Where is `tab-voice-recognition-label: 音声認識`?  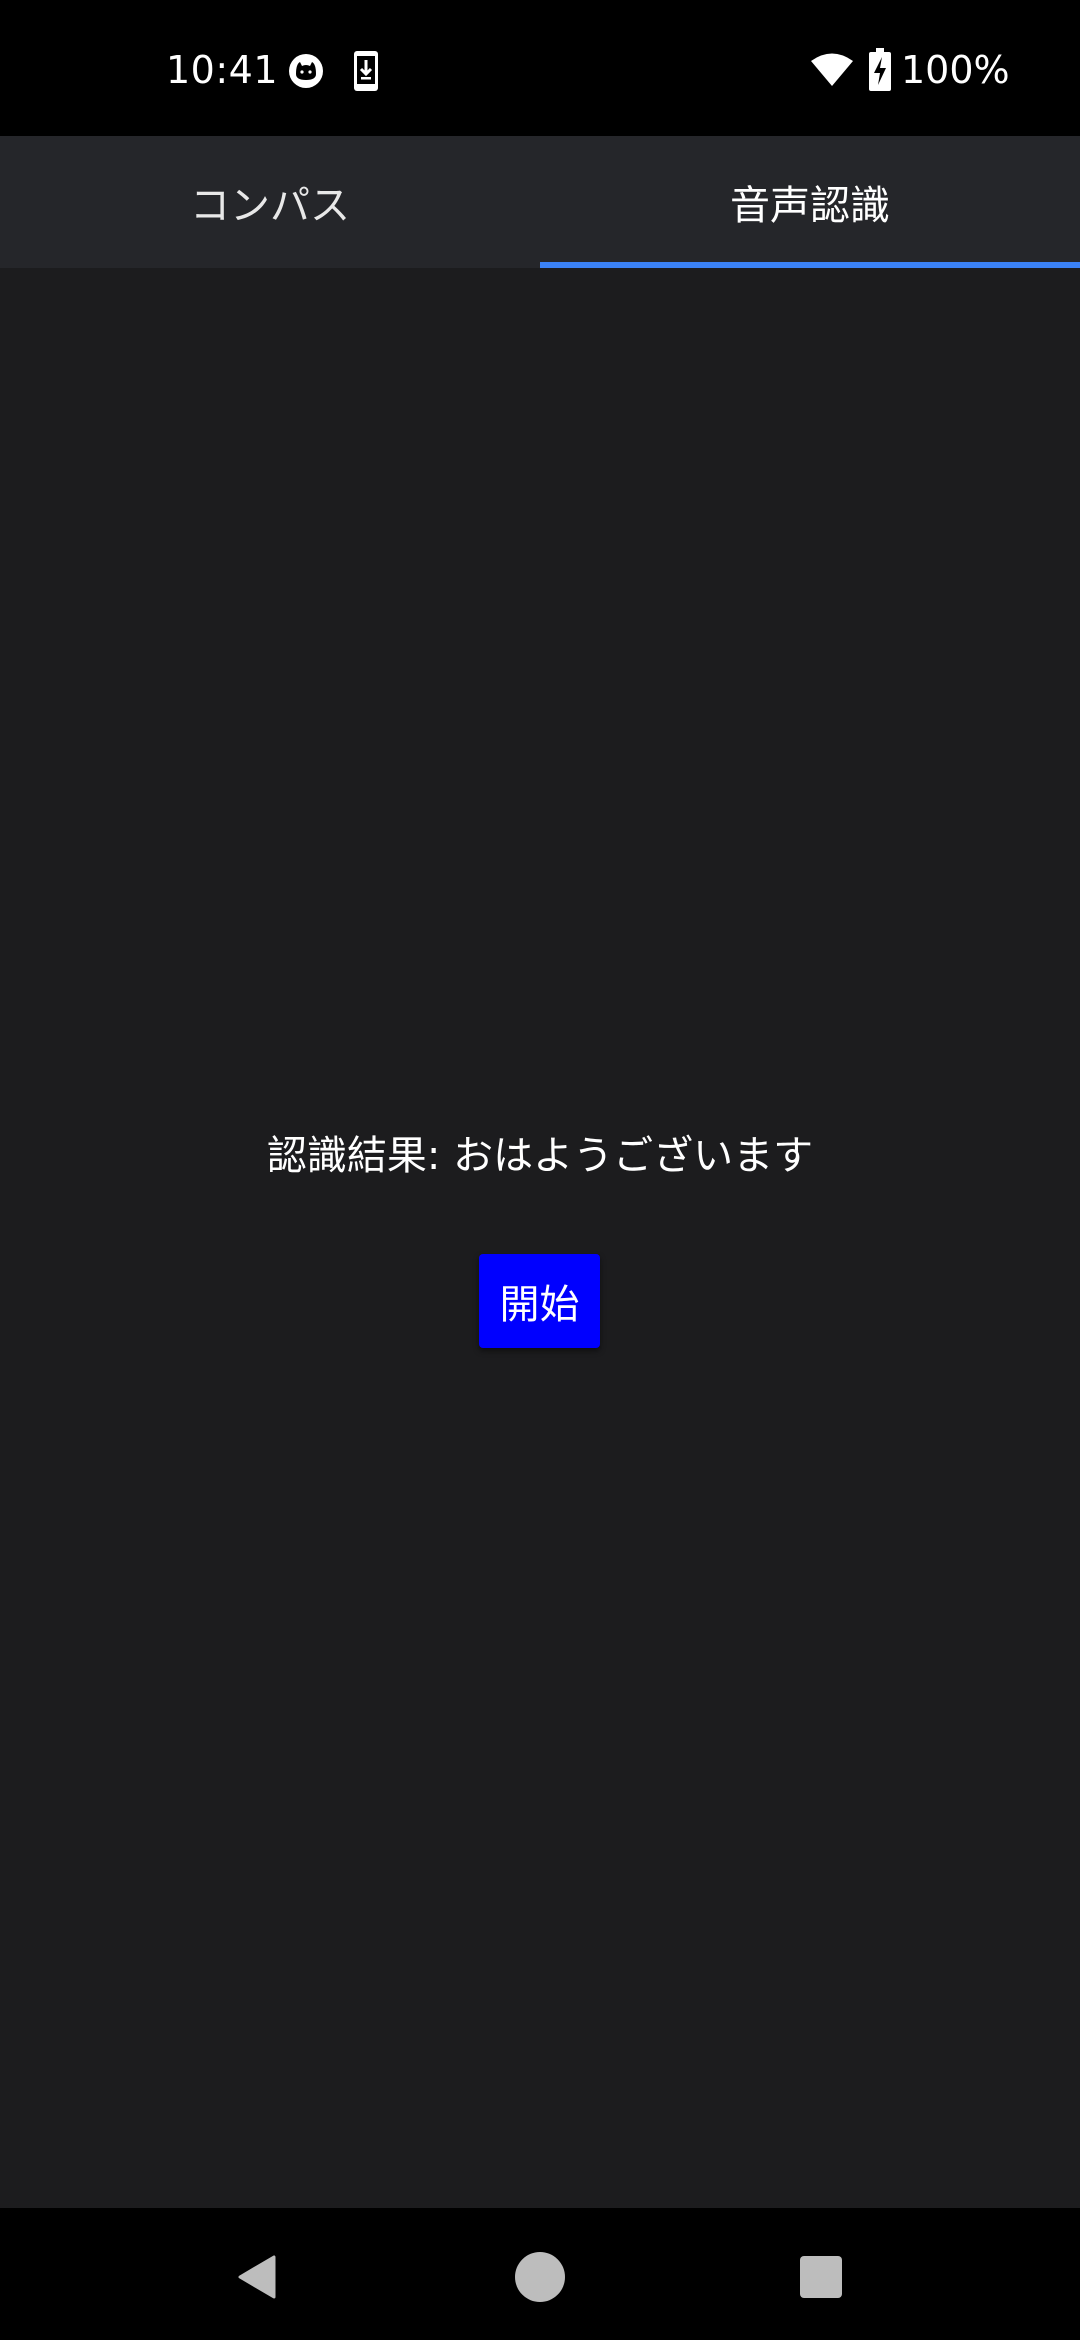 tab-voice-recognition-label: 音声認識 is located at coordinates (810, 206).